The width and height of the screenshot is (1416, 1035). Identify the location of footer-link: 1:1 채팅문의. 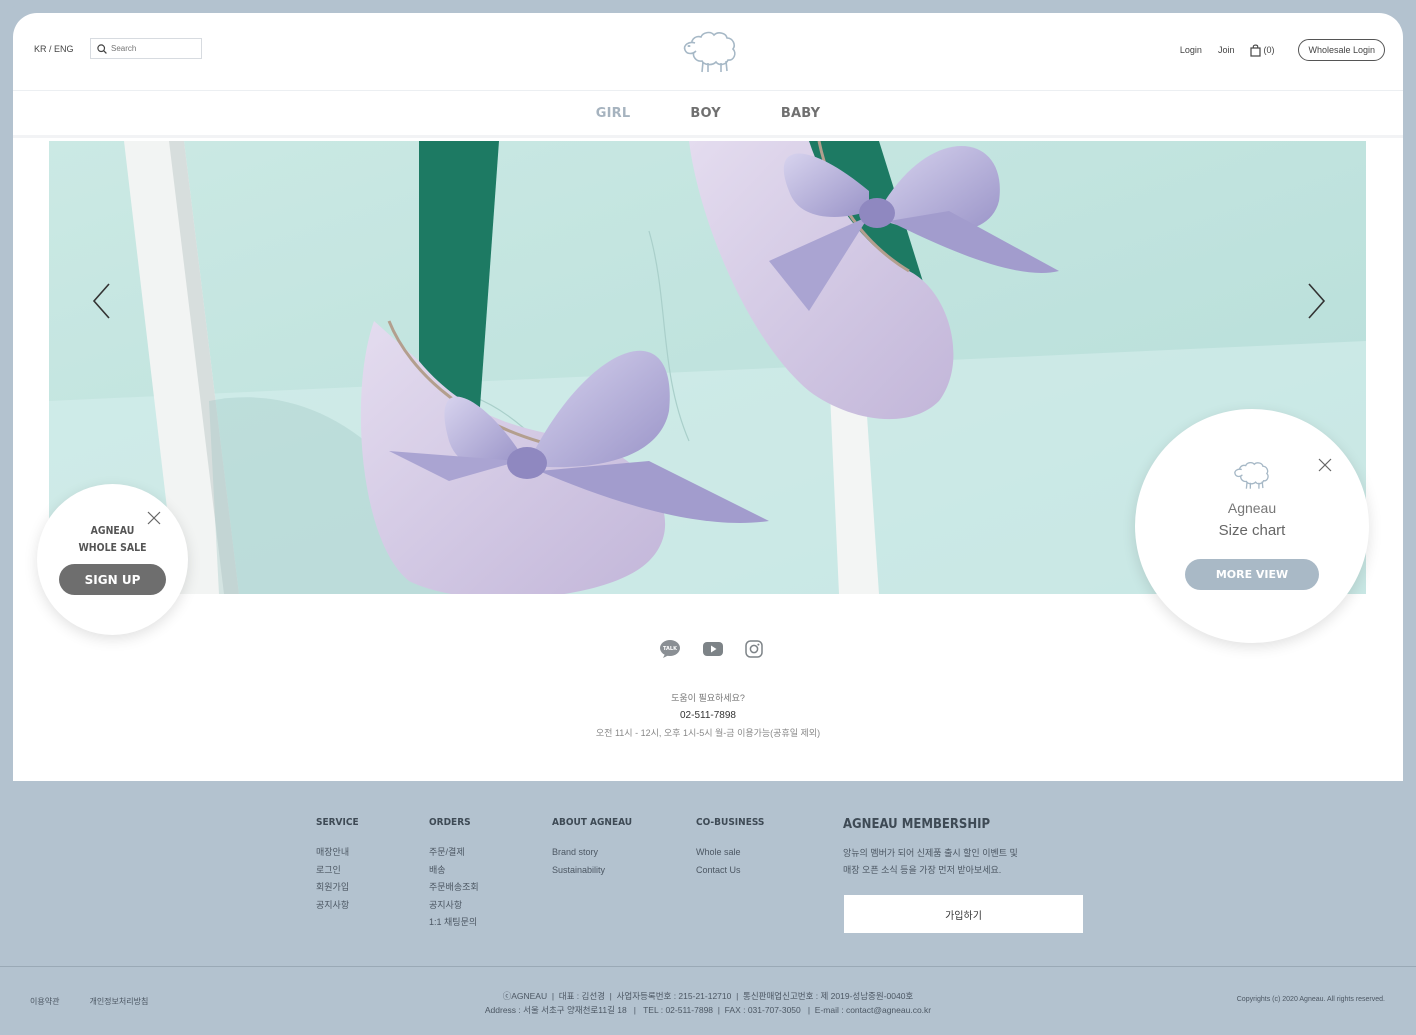
(454, 922).